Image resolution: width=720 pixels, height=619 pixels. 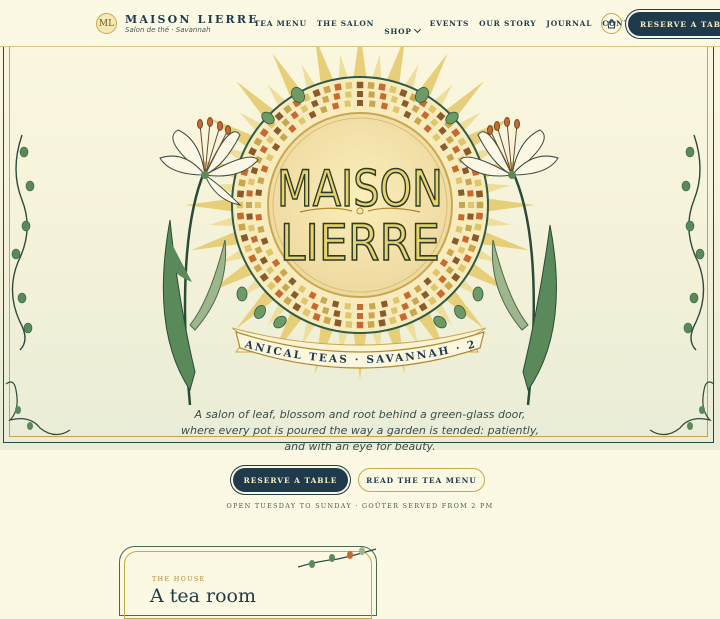 I want to click on brand-name: MAISON LIERRE, so click(x=192, y=19).